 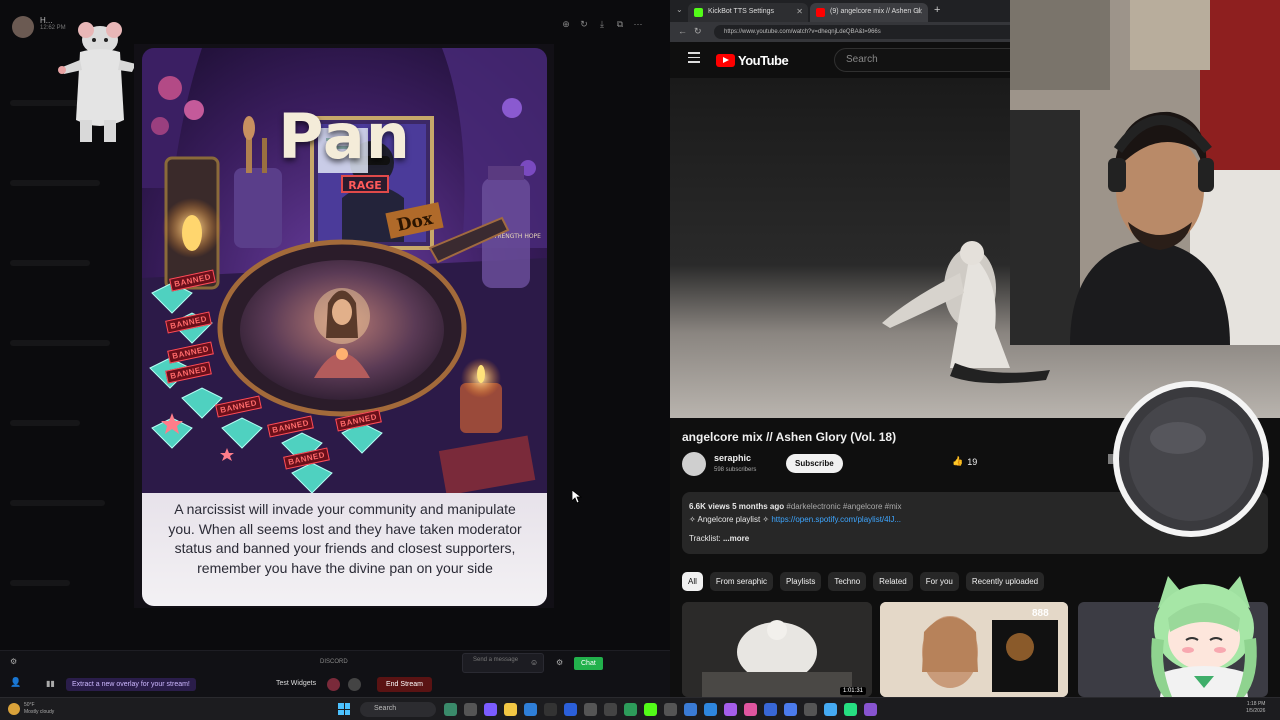 I want to click on stats-icon: ▮▮, so click(x=50, y=683).